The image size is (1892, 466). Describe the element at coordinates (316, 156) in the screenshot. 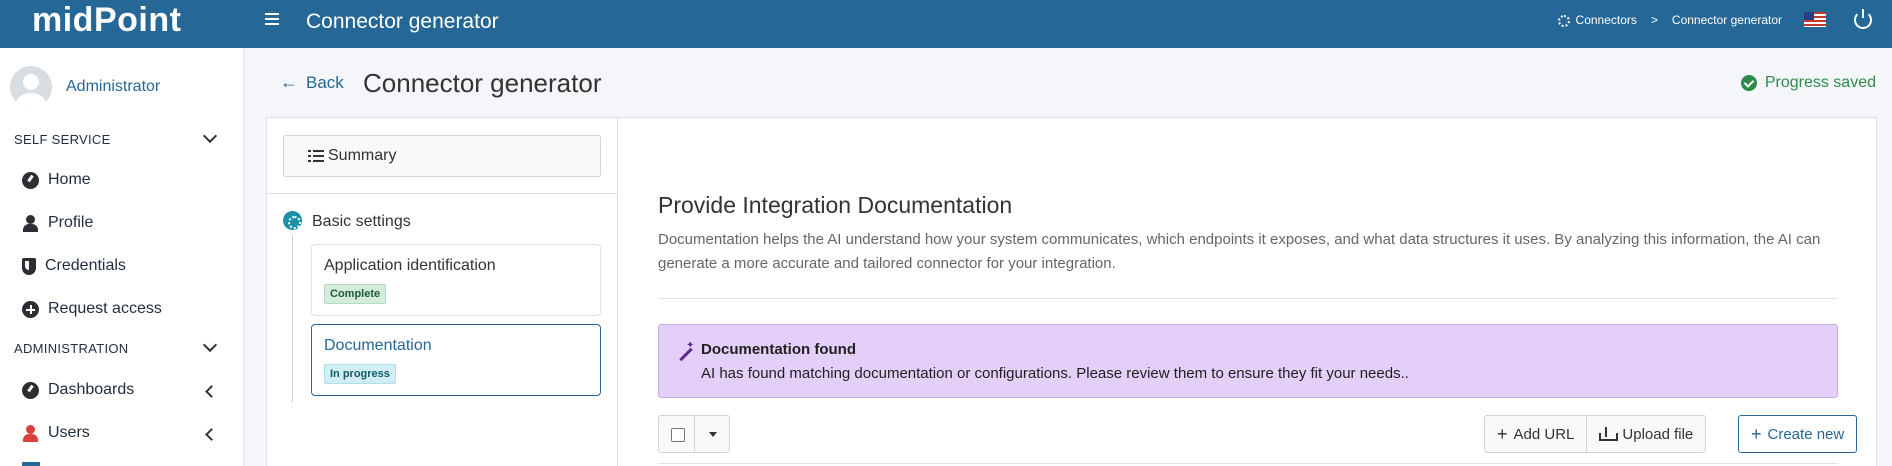

I see `checklist-icon` at that location.